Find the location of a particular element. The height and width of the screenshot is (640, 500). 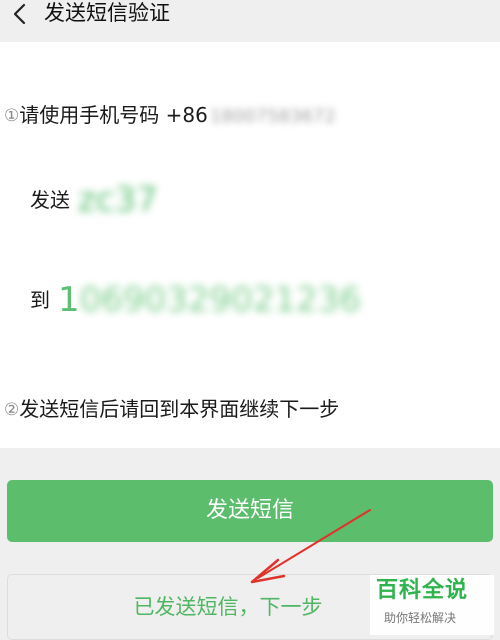

page-title: 发送短信验证 is located at coordinates (107, 13).